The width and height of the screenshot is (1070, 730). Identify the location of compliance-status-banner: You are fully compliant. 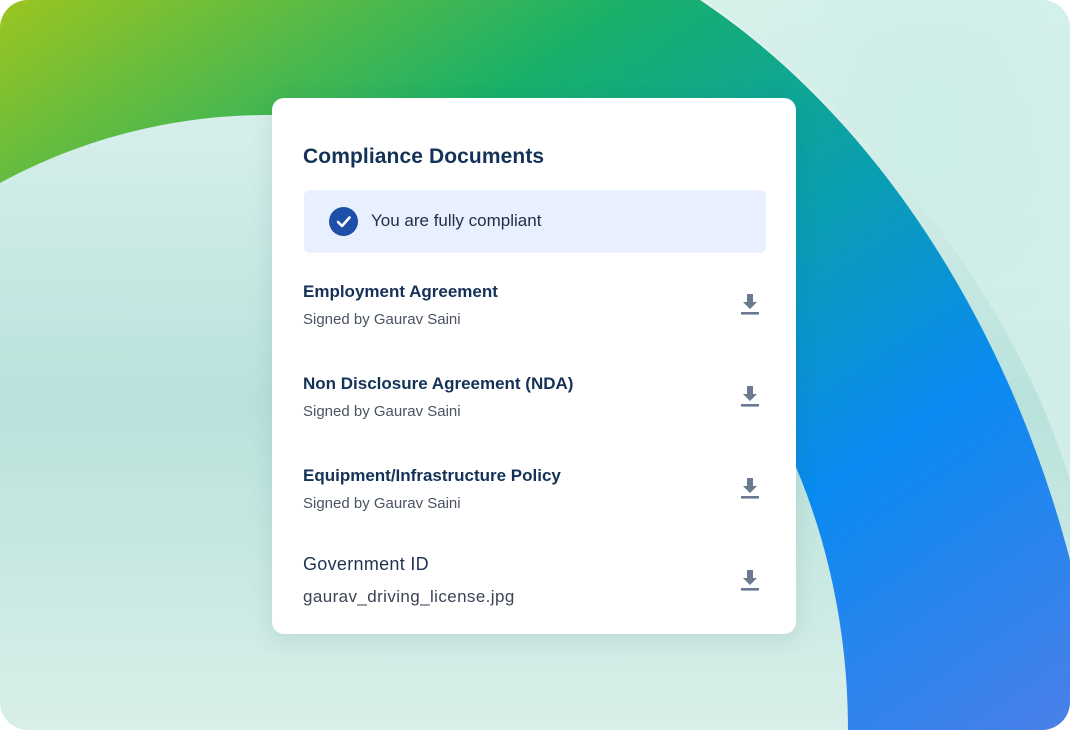
(535, 221).